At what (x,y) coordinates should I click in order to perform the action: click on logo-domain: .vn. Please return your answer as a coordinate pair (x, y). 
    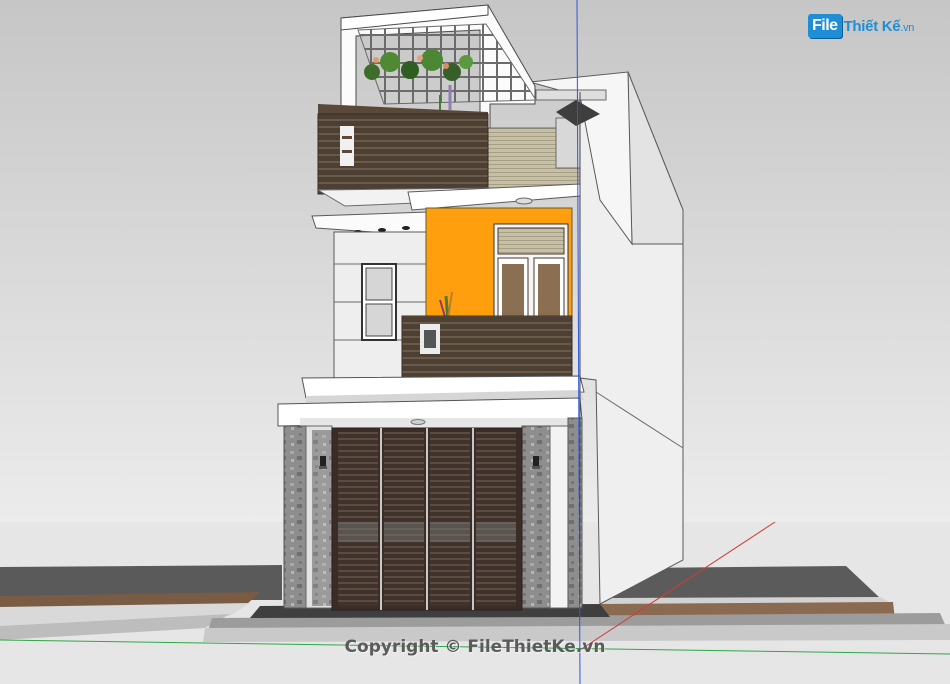
    Looking at the image, I should click on (907, 27).